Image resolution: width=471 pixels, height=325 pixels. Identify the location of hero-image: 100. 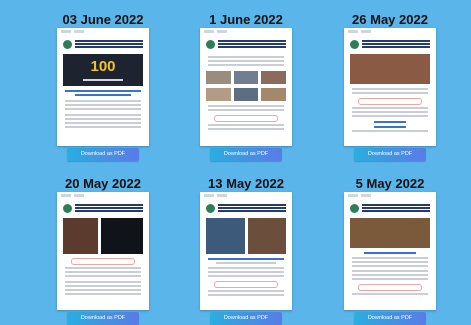
(103, 70).